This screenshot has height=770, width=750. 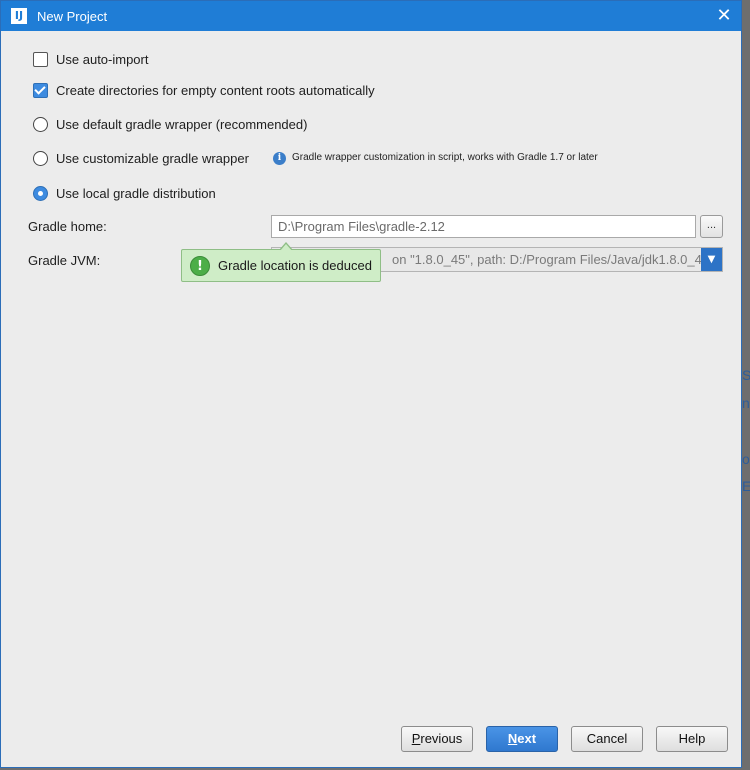 I want to click on gradle-home-input, so click(x=483, y=226).